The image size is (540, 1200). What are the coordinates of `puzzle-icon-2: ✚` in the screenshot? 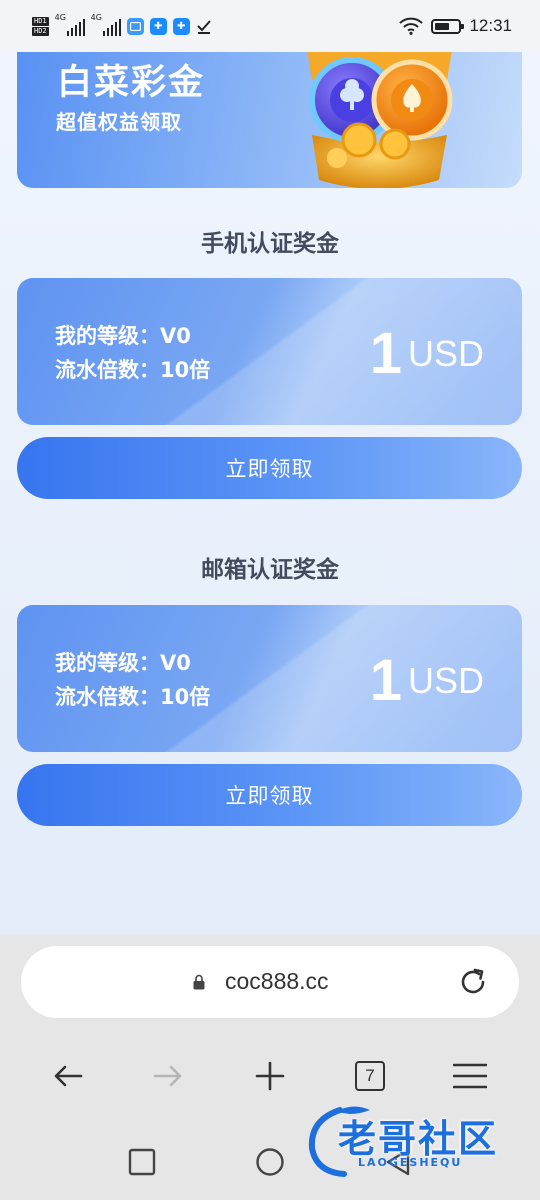 It's located at (181, 26).